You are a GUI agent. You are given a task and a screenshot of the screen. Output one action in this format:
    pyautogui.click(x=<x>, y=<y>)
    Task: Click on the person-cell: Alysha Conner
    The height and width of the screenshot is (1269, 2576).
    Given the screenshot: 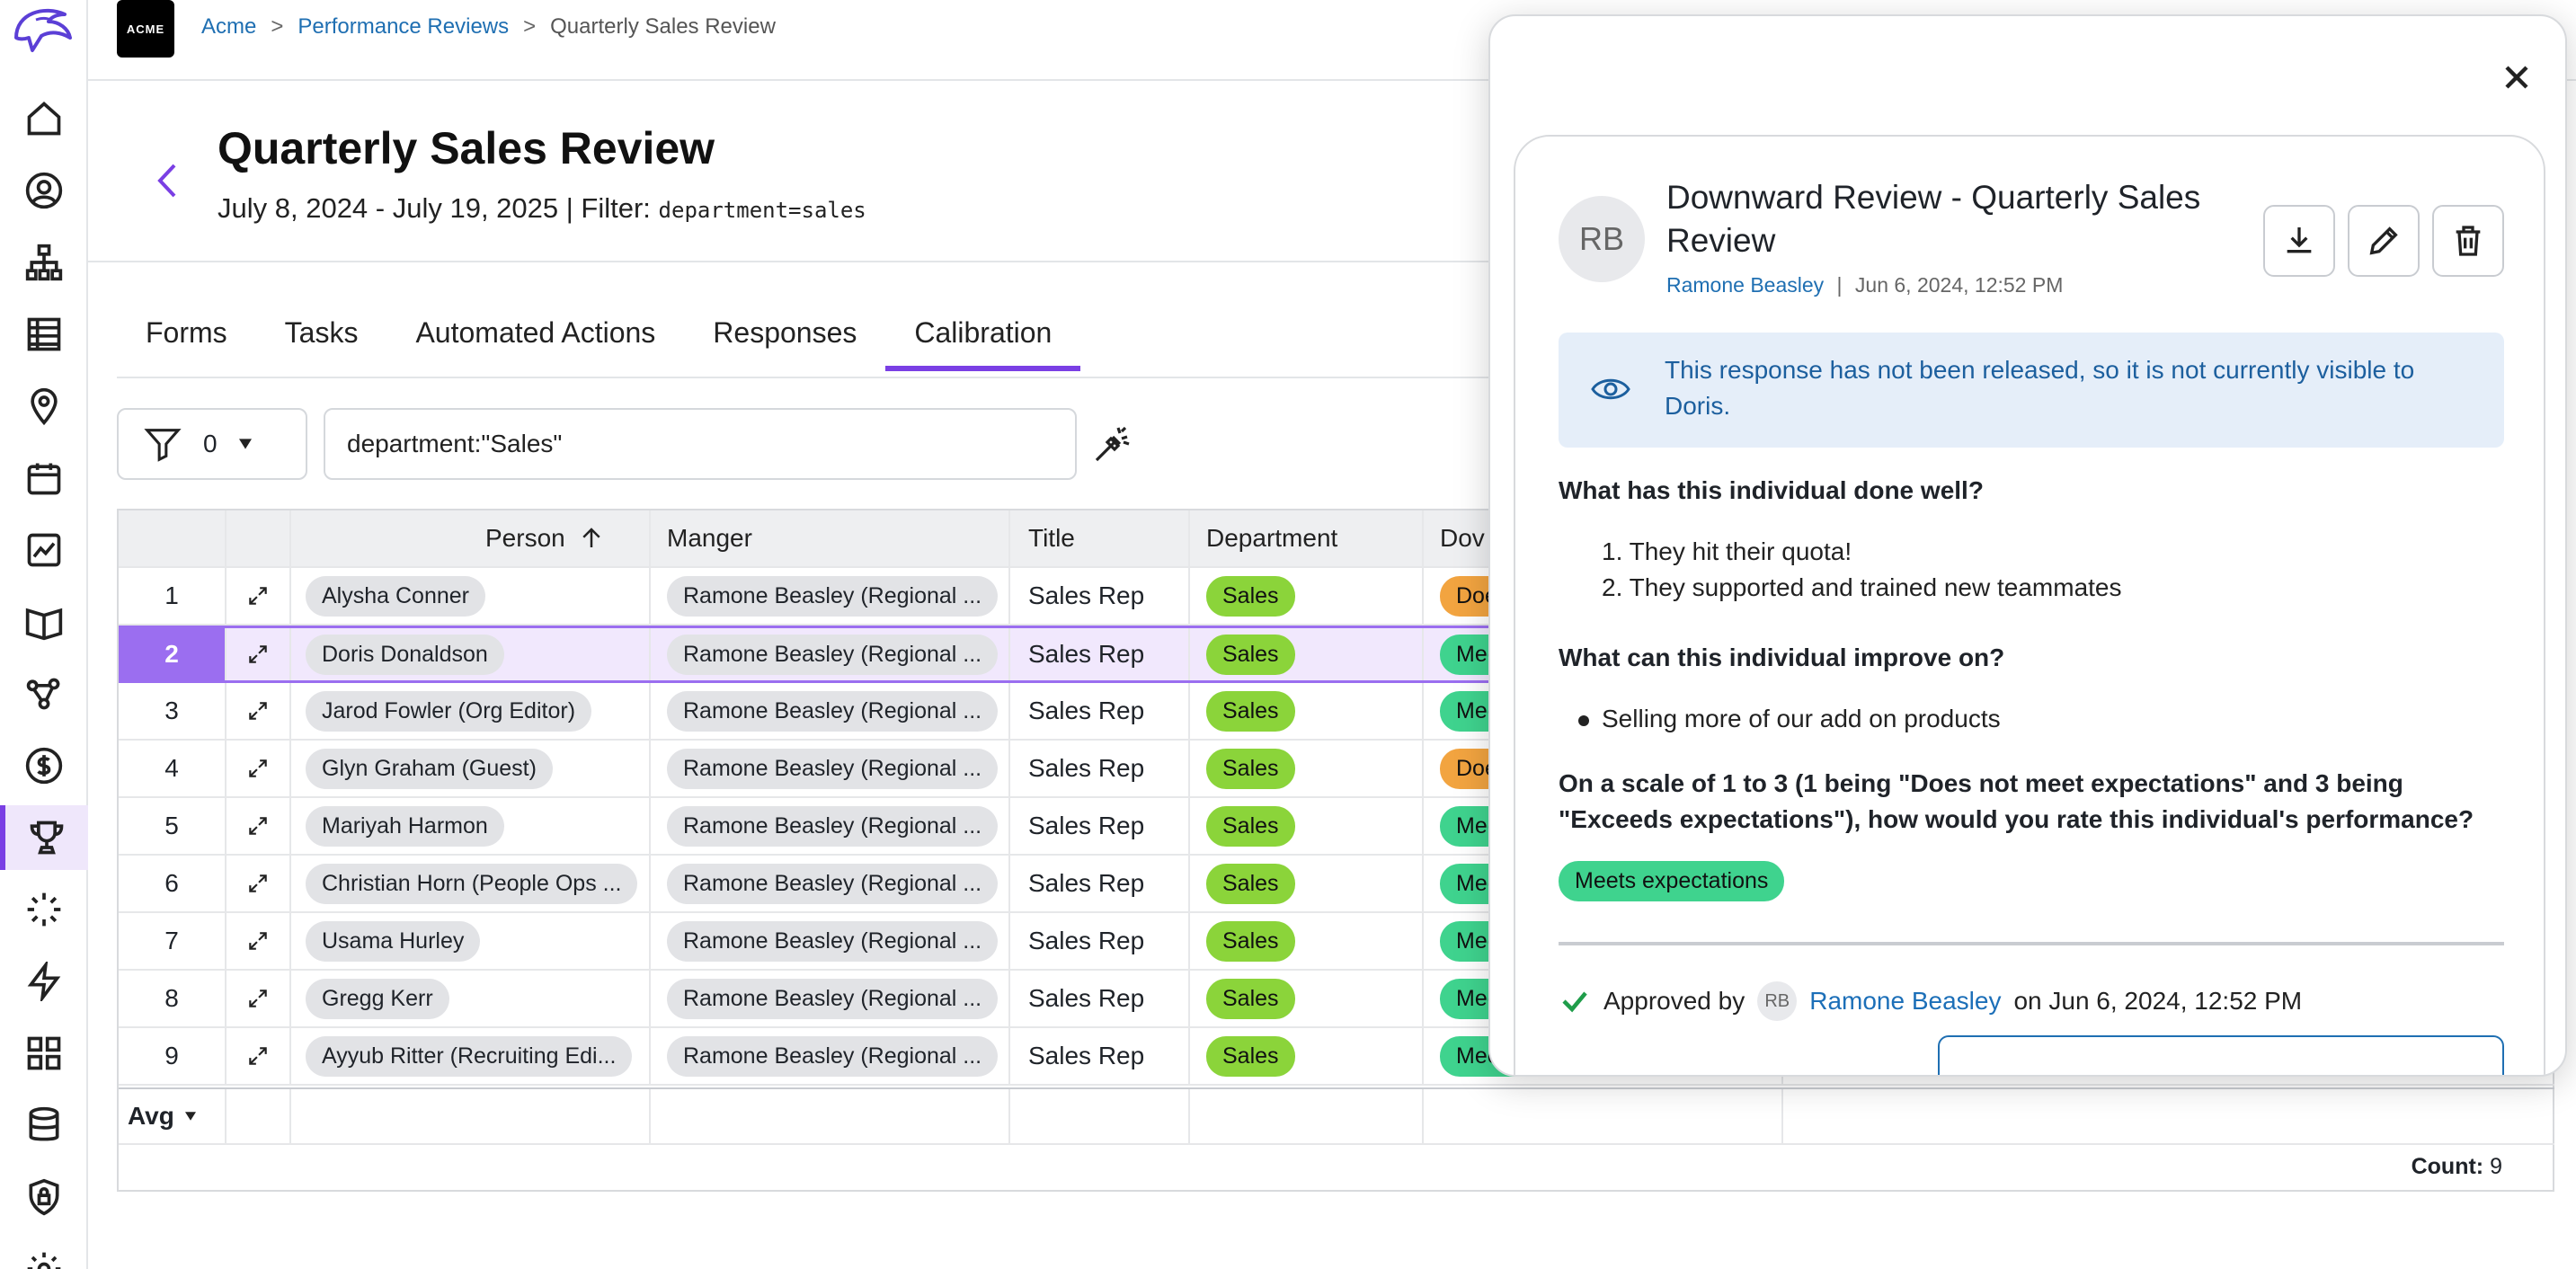 What is the action you would take?
    pyautogui.click(x=471, y=596)
    